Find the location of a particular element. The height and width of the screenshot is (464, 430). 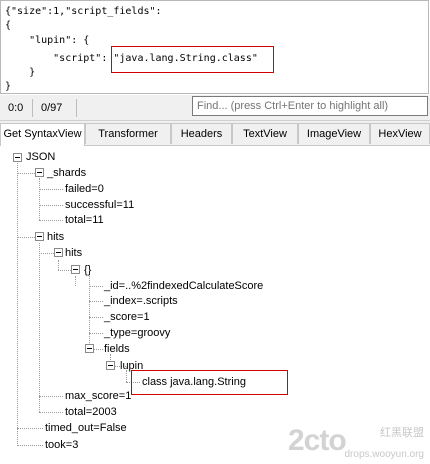

tree-node-hits: hits is located at coordinates (55, 237).